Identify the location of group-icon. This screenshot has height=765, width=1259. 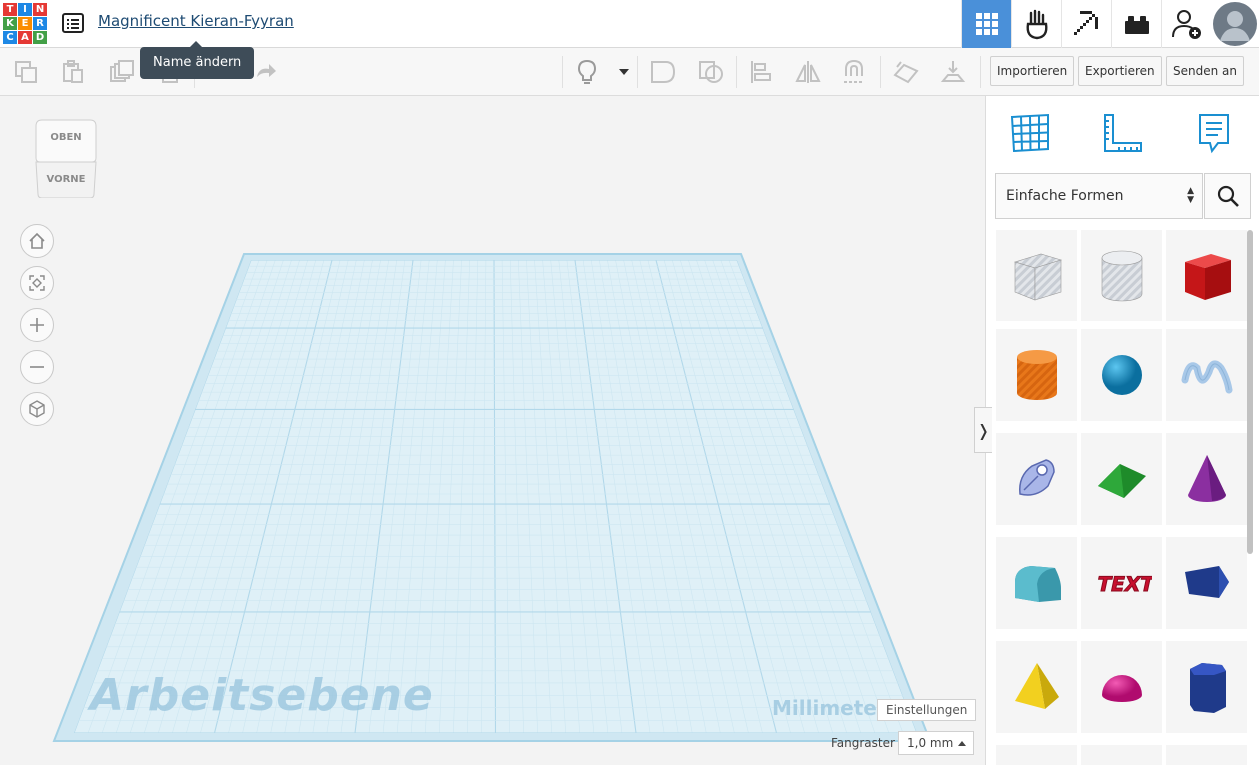
(663, 72).